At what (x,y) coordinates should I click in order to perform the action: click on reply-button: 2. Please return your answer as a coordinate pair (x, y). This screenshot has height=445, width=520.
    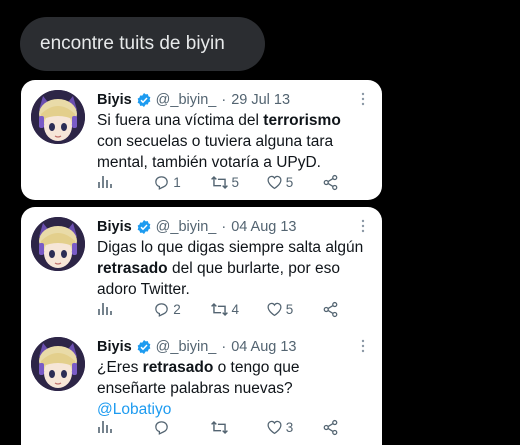
    Looking at the image, I should click on (168, 309).